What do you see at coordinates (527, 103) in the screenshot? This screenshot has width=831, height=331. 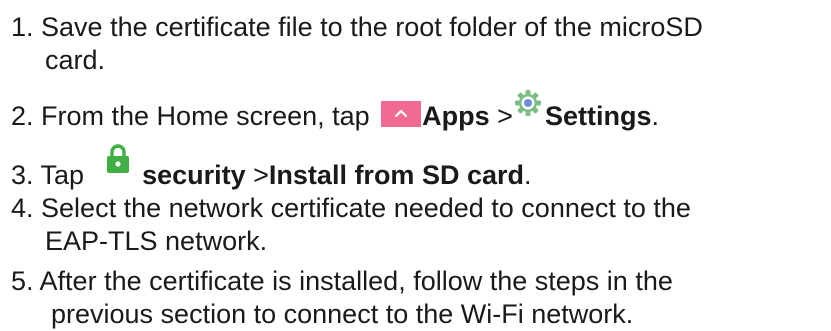 I see `gear-icon` at bounding box center [527, 103].